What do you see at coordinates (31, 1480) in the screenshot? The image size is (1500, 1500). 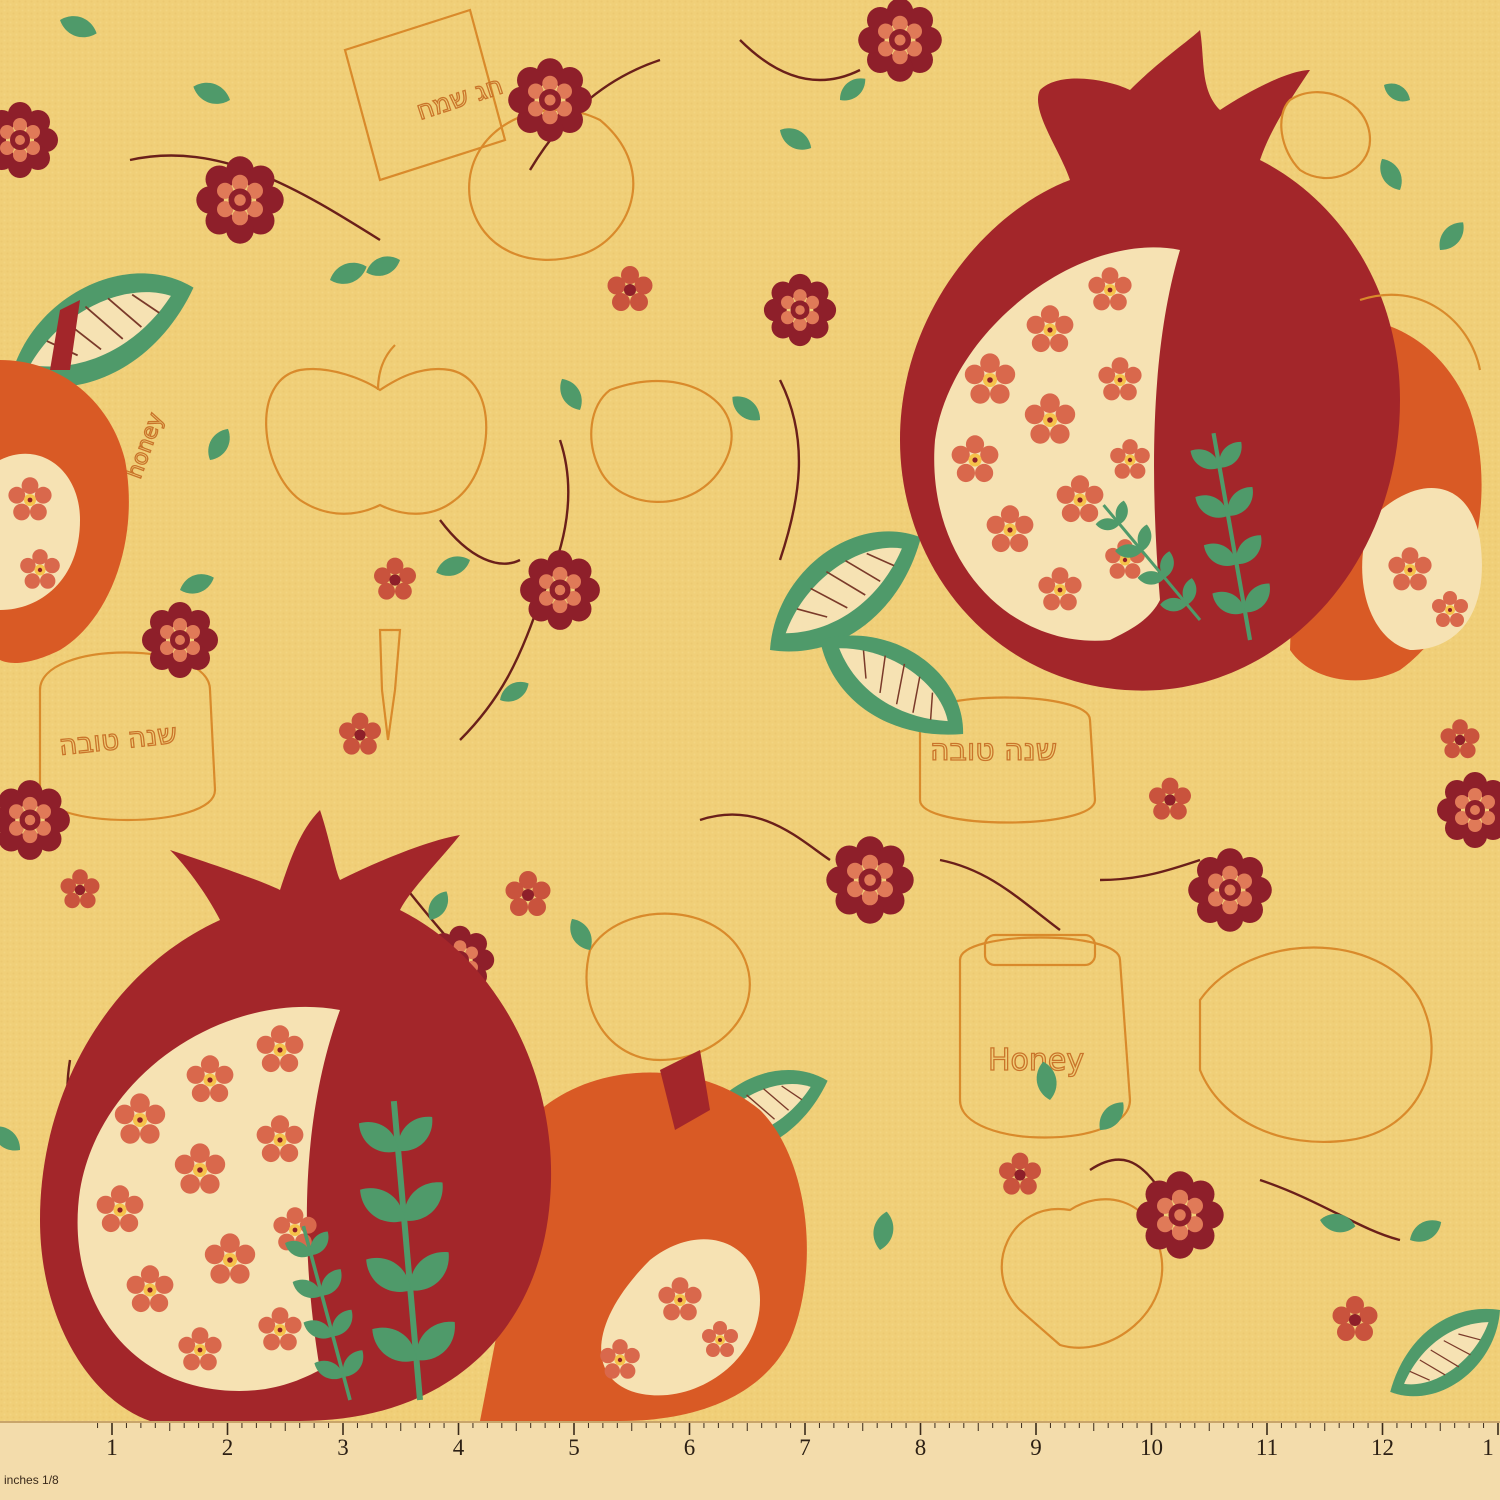 I see `ruler-unit-label: inches 1/8` at bounding box center [31, 1480].